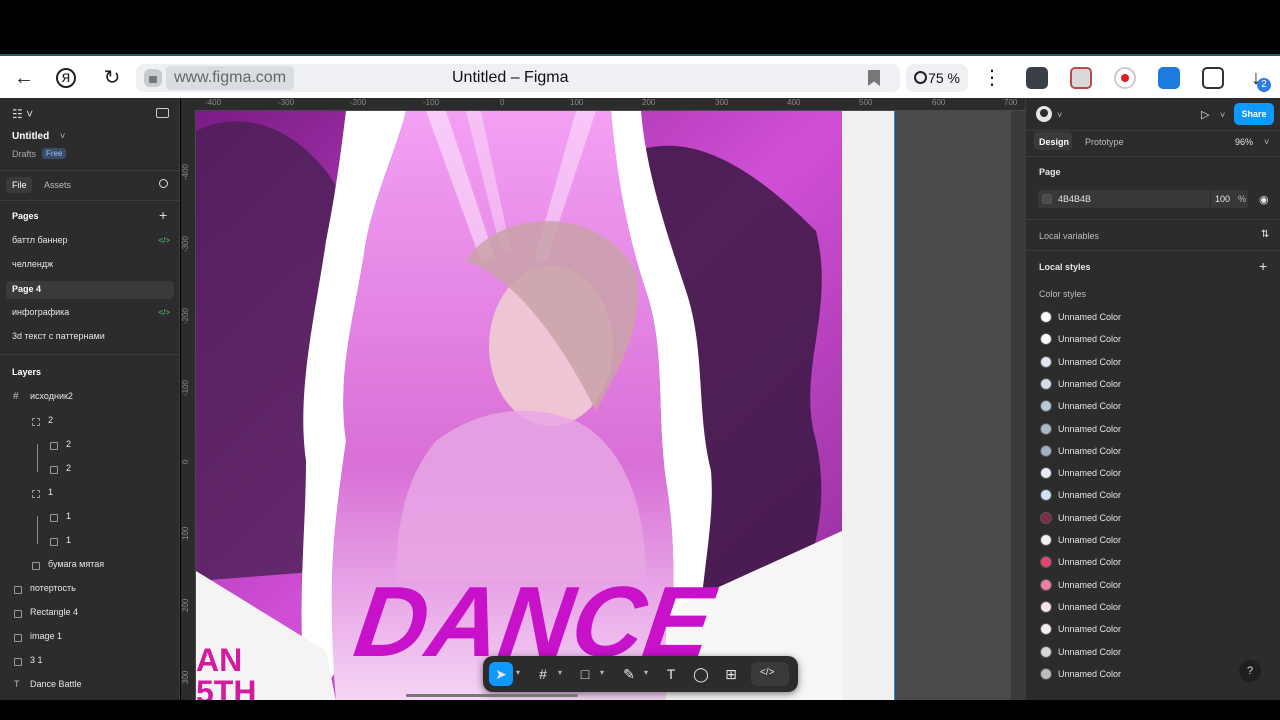  What do you see at coordinates (162, 113) in the screenshot?
I see `sidebar-toggle-icon` at bounding box center [162, 113].